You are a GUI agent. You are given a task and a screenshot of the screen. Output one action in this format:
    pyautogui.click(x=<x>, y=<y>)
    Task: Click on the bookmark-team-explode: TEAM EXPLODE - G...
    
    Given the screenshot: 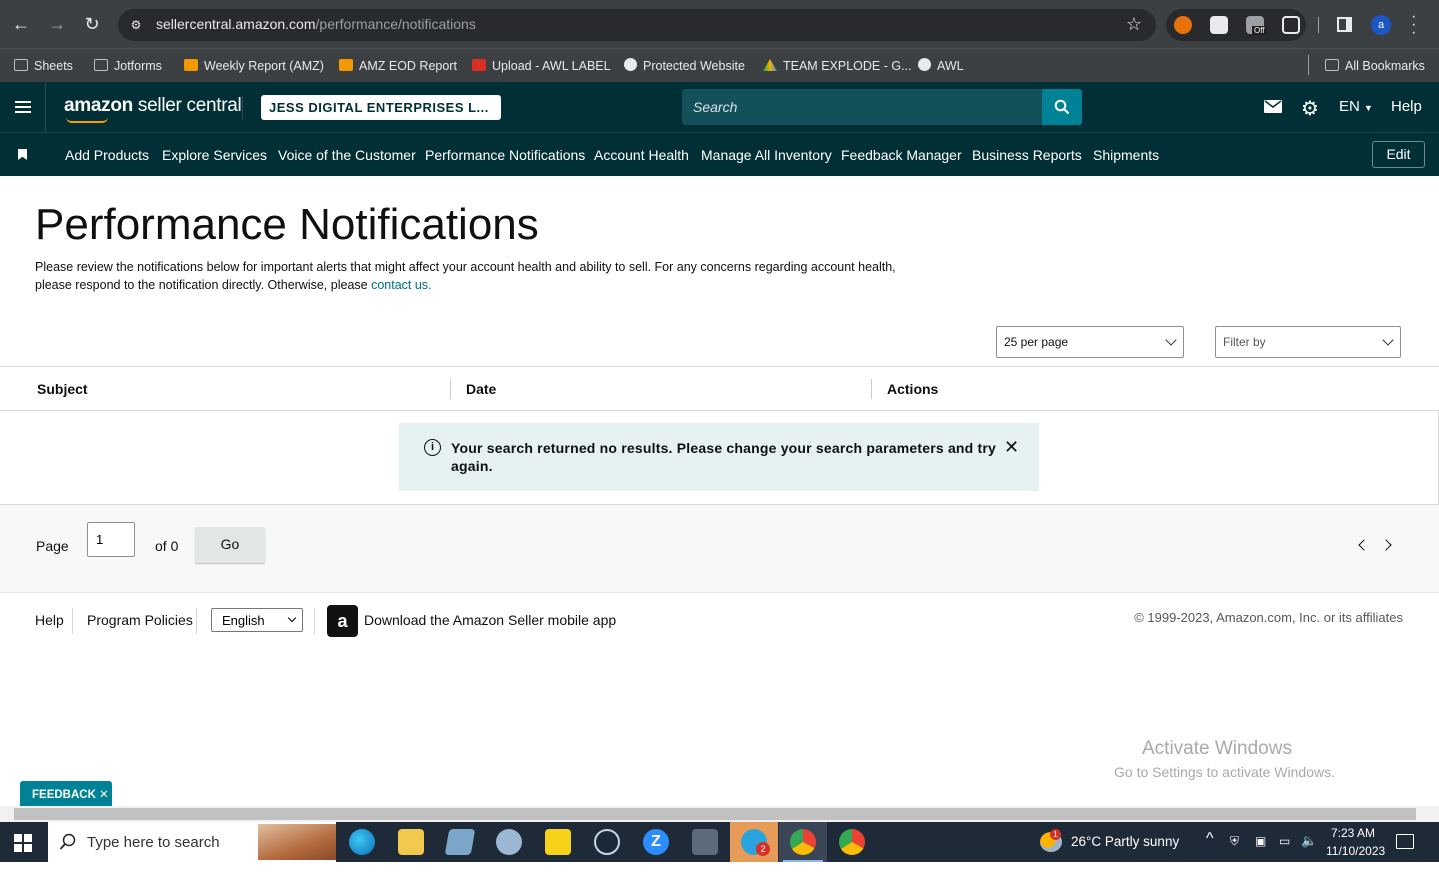 What is the action you would take?
    pyautogui.click(x=837, y=66)
    